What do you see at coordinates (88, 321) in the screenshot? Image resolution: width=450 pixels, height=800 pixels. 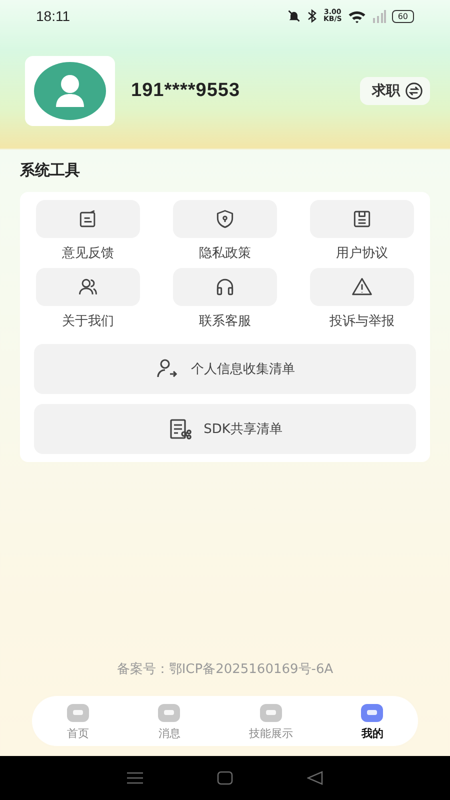 I see `tool-label: 关于我们` at bounding box center [88, 321].